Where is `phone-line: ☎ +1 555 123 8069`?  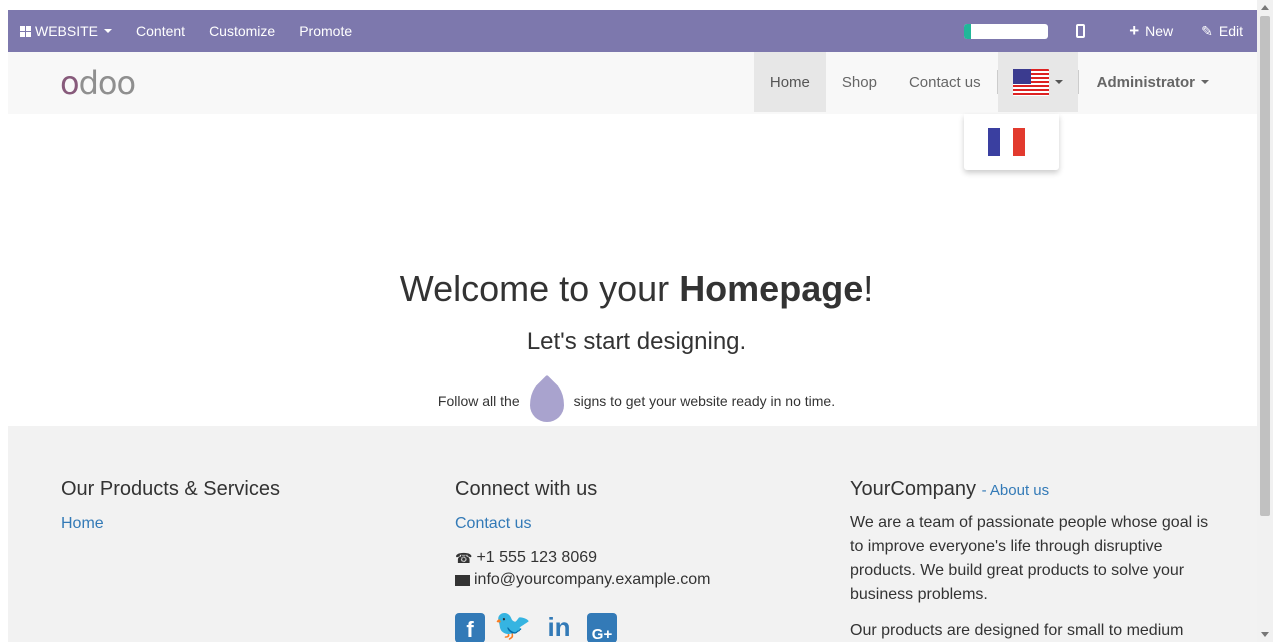
phone-line: ☎ +1 555 123 8069 is located at coordinates (625, 558).